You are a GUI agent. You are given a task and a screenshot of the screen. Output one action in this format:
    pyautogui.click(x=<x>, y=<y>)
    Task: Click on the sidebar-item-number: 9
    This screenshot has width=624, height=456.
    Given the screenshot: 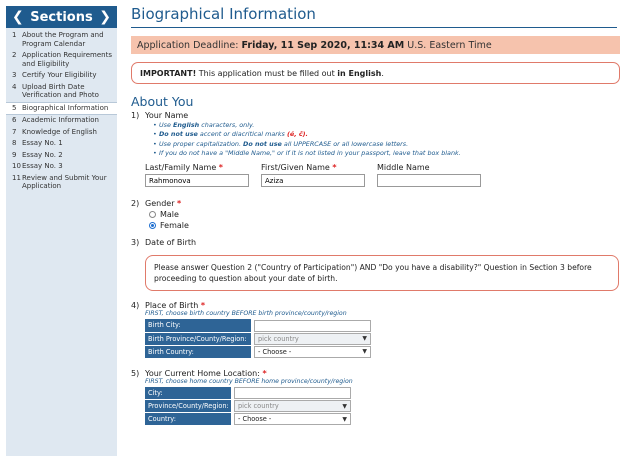 What is the action you would take?
    pyautogui.click(x=14, y=154)
    